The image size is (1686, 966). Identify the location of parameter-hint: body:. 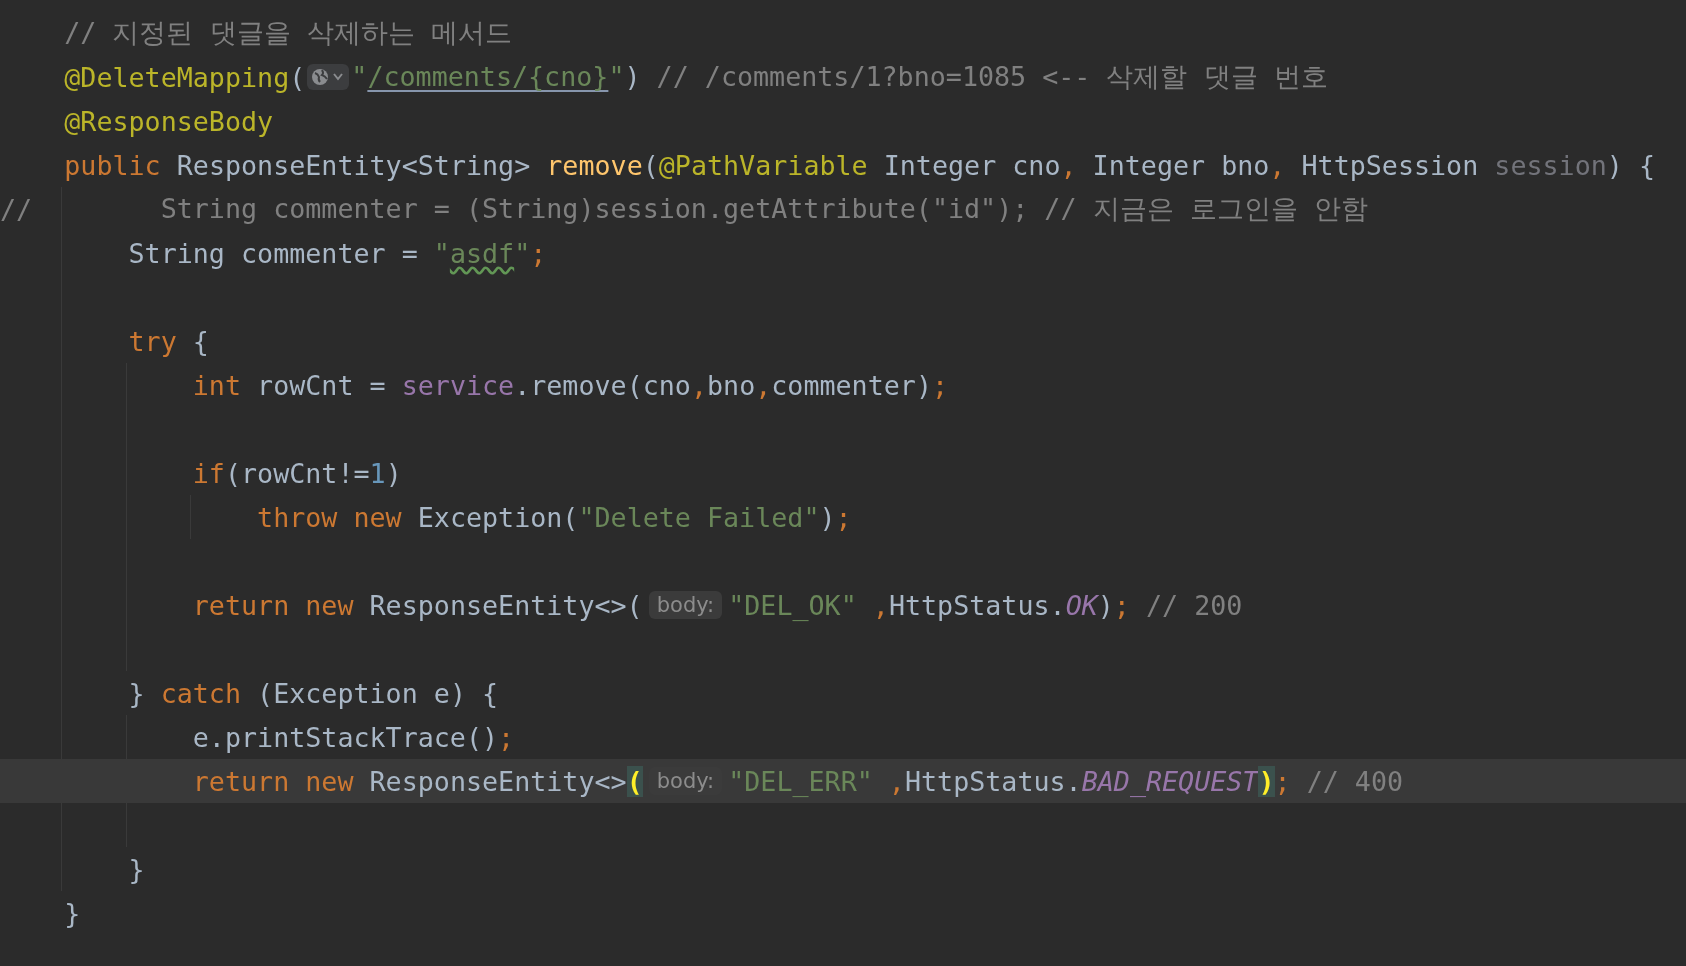
(685, 605).